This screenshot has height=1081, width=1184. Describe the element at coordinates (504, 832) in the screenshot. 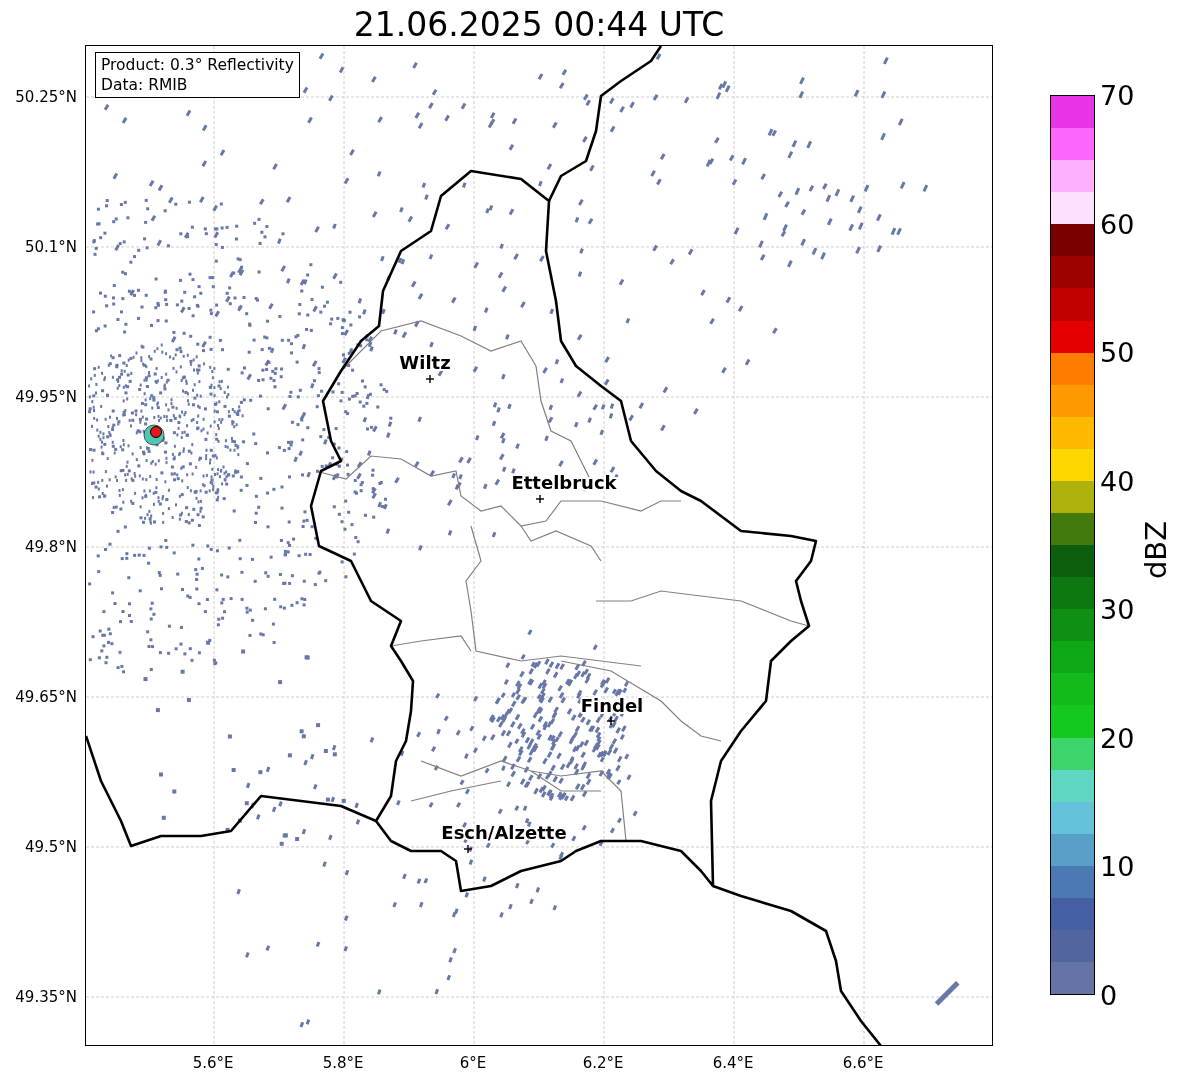

I see `city-label: Esch/Alzette` at that location.